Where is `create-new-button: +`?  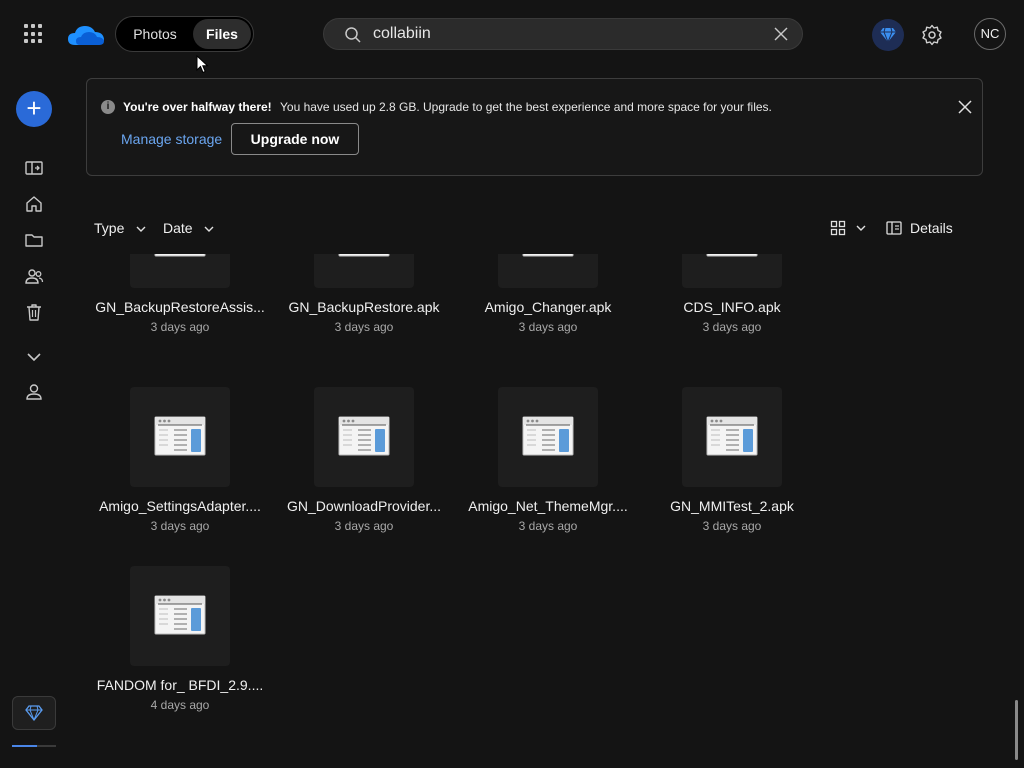 create-new-button: + is located at coordinates (34, 109).